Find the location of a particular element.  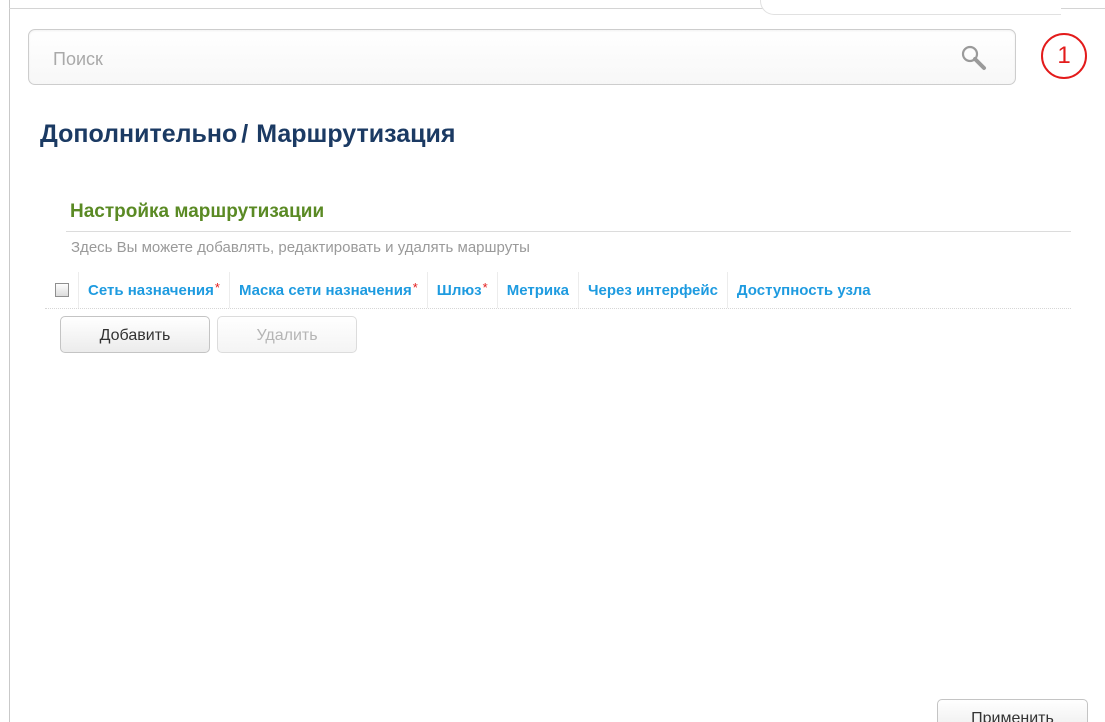

section-title: Настройка маршрутизации is located at coordinates (197, 211).